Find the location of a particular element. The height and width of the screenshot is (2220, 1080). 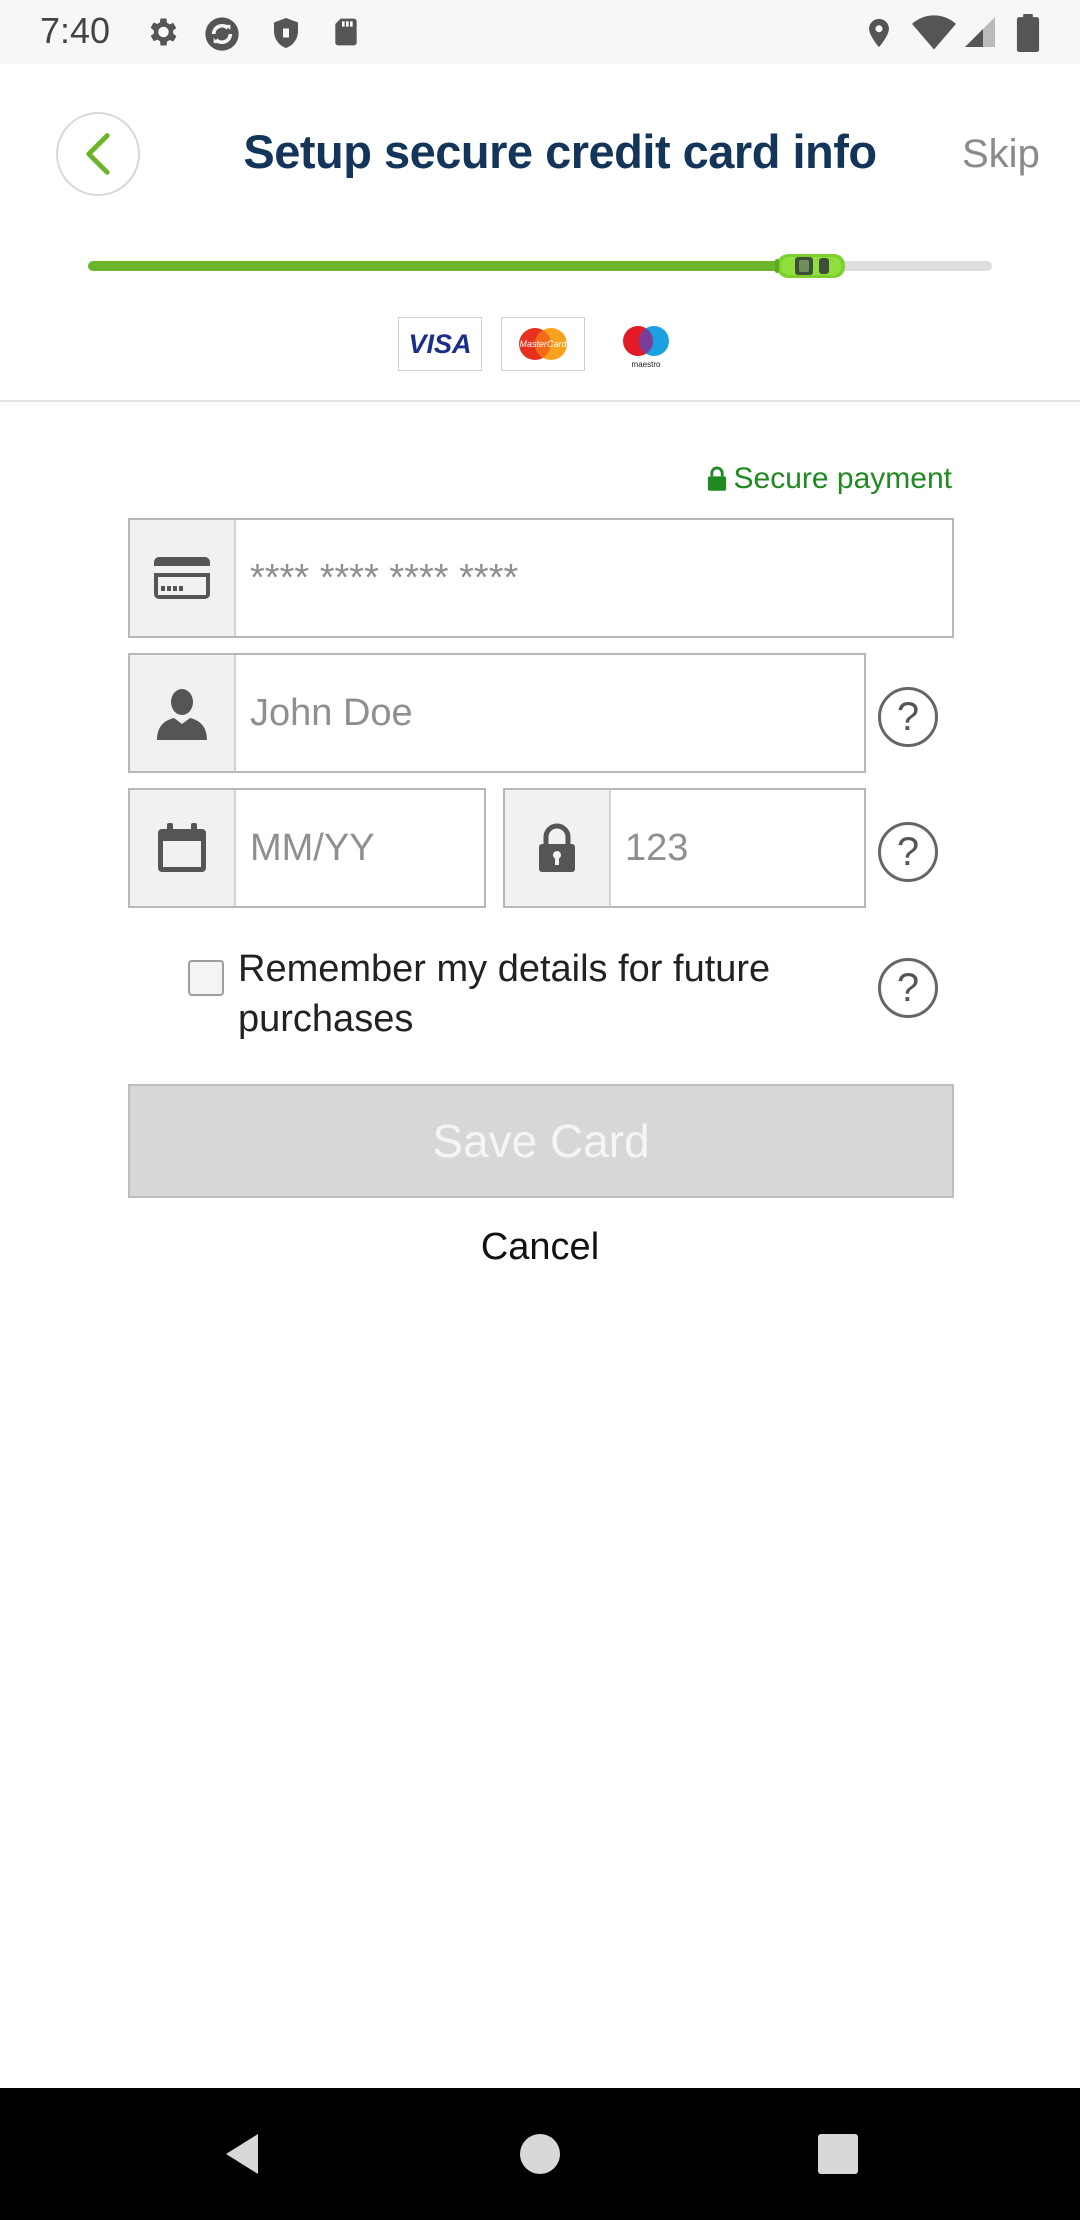

signal-icon is located at coordinates (980, 32).